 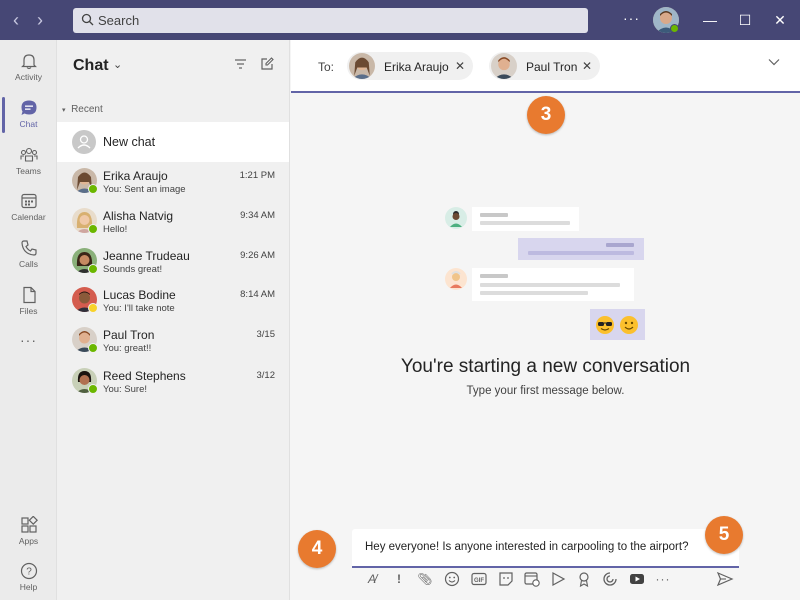 What do you see at coordinates (144, 189) in the screenshot?
I see `chat-row-preview: You: Sent an image` at bounding box center [144, 189].